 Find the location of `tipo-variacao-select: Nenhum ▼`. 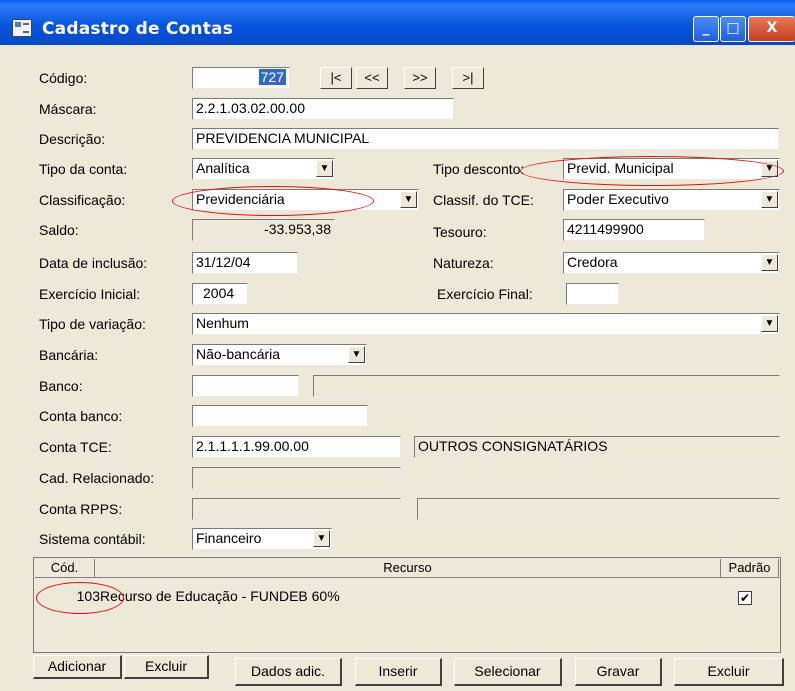

tipo-variacao-select: Nenhum ▼ is located at coordinates (486, 324).